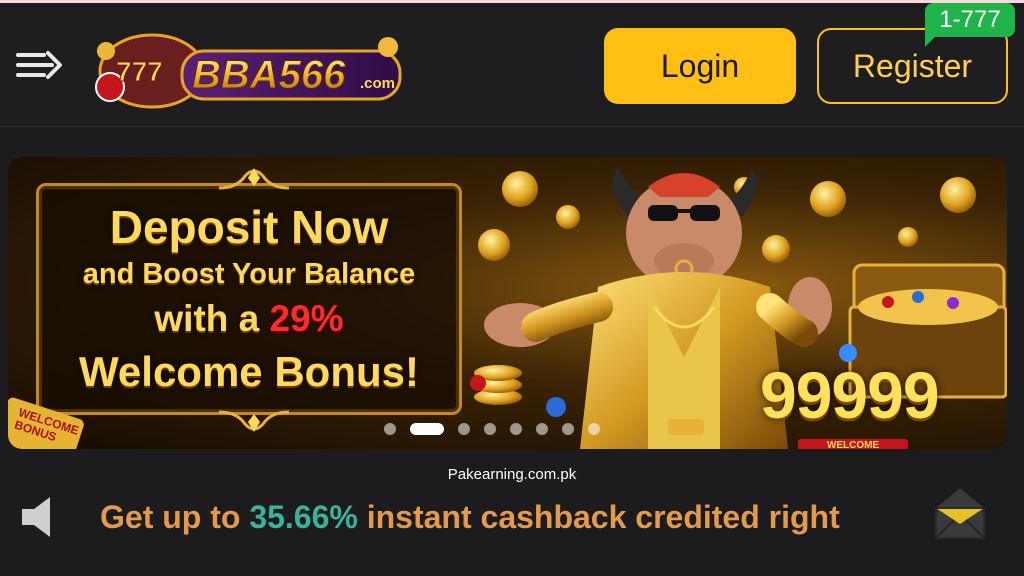 Image resolution: width=1024 pixels, height=576 pixels. What do you see at coordinates (269, 75) in the screenshot?
I see `logo-text: BBA566` at bounding box center [269, 75].